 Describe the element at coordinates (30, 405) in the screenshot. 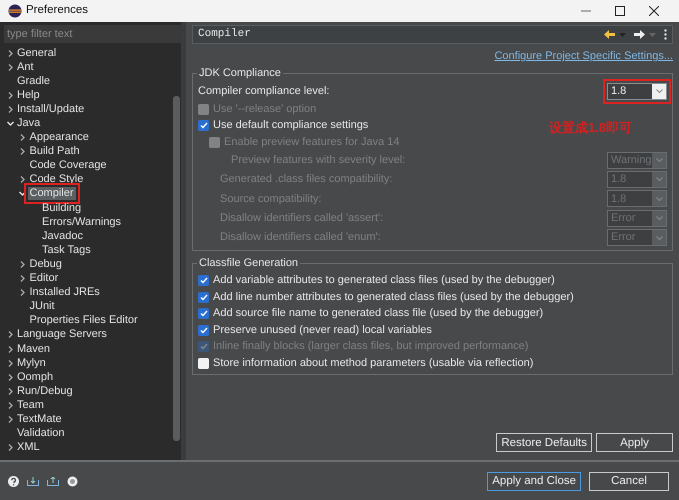

I see `tree-item: Team` at that location.